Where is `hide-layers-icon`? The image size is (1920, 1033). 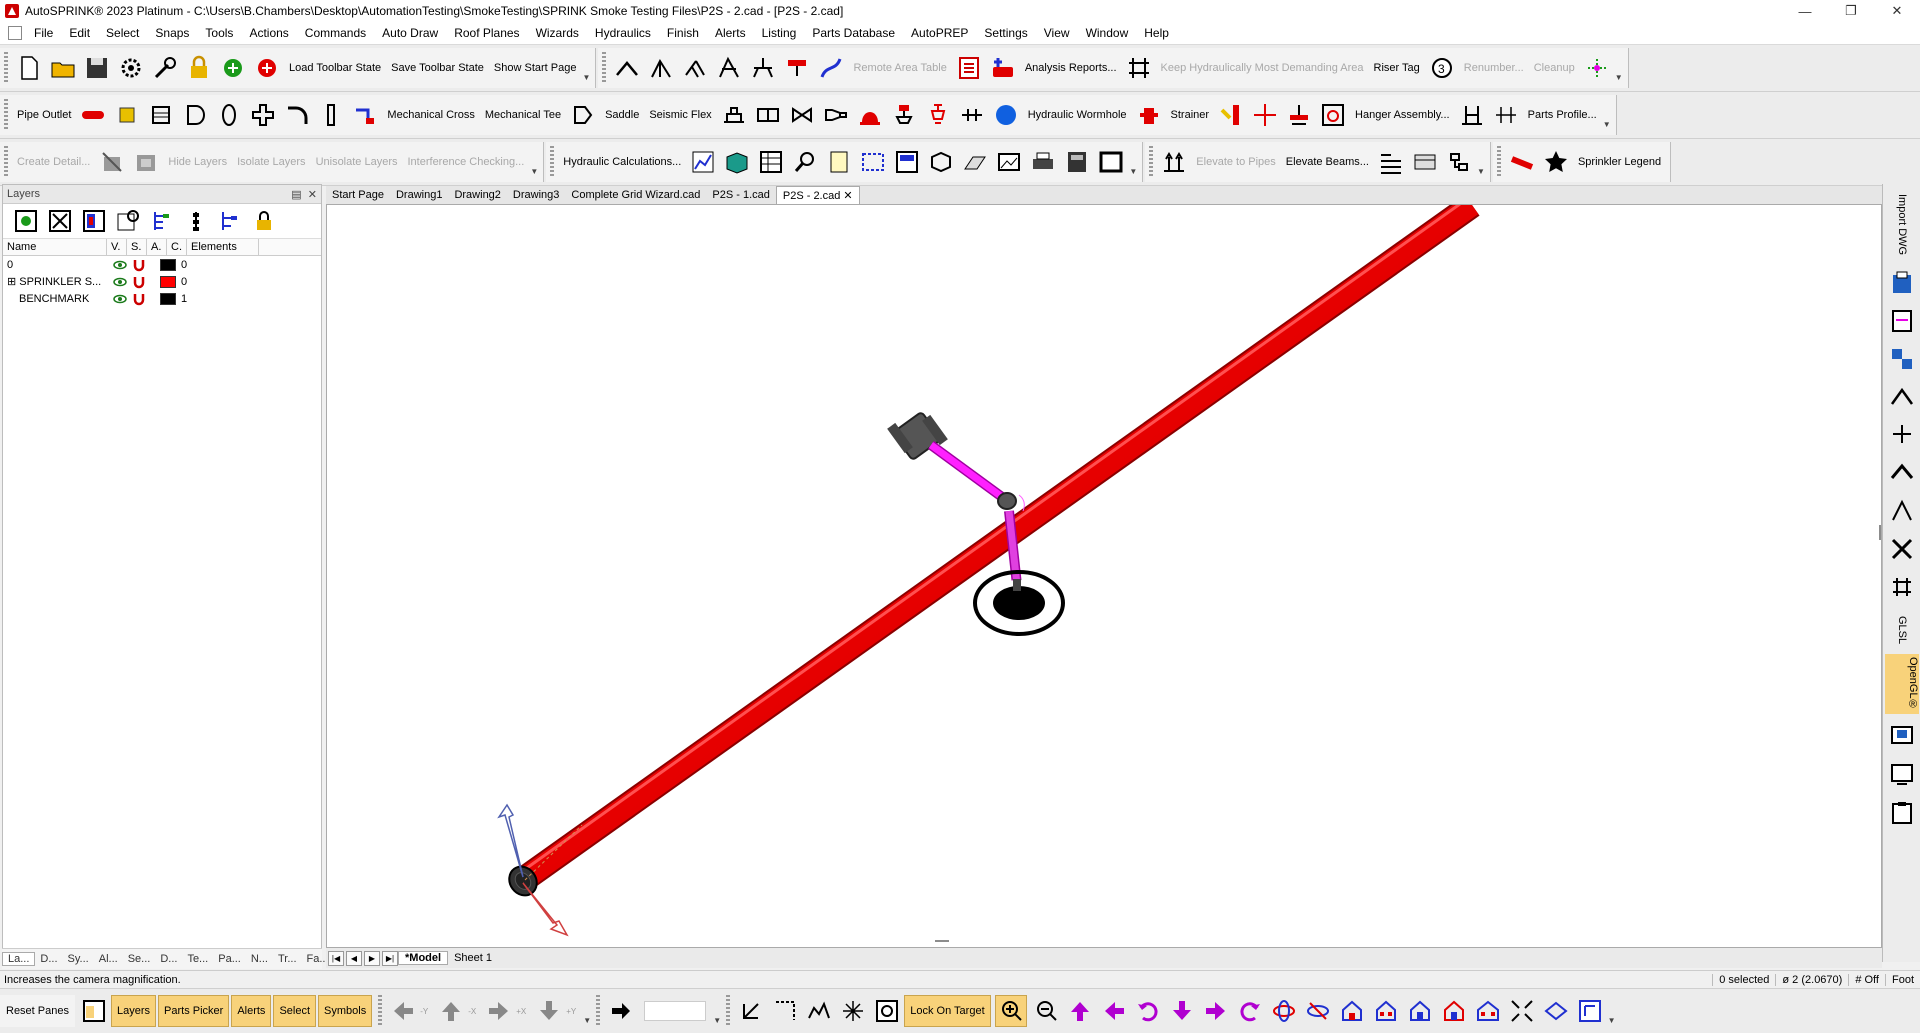 hide-layers-icon is located at coordinates (112, 162).